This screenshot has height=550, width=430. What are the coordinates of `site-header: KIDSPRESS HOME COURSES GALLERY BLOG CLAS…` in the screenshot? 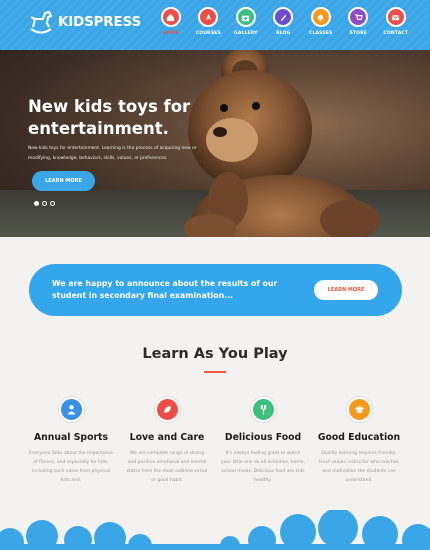 It's located at (215, 25).